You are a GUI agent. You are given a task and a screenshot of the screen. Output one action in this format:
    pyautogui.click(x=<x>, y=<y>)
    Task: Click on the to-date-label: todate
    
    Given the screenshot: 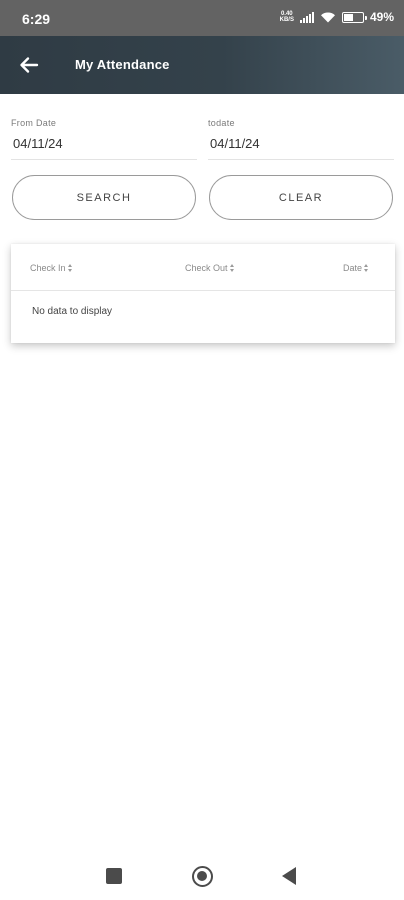 What is the action you would take?
    pyautogui.click(x=221, y=123)
    